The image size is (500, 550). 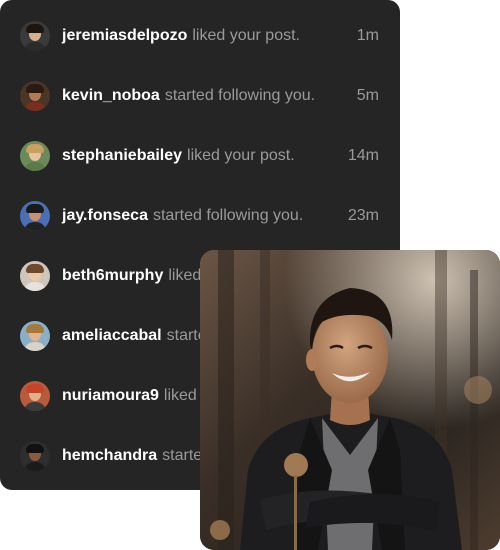 I want to click on notification-item: jeremiasdelpozo liked your post. 1m, so click(x=200, y=36).